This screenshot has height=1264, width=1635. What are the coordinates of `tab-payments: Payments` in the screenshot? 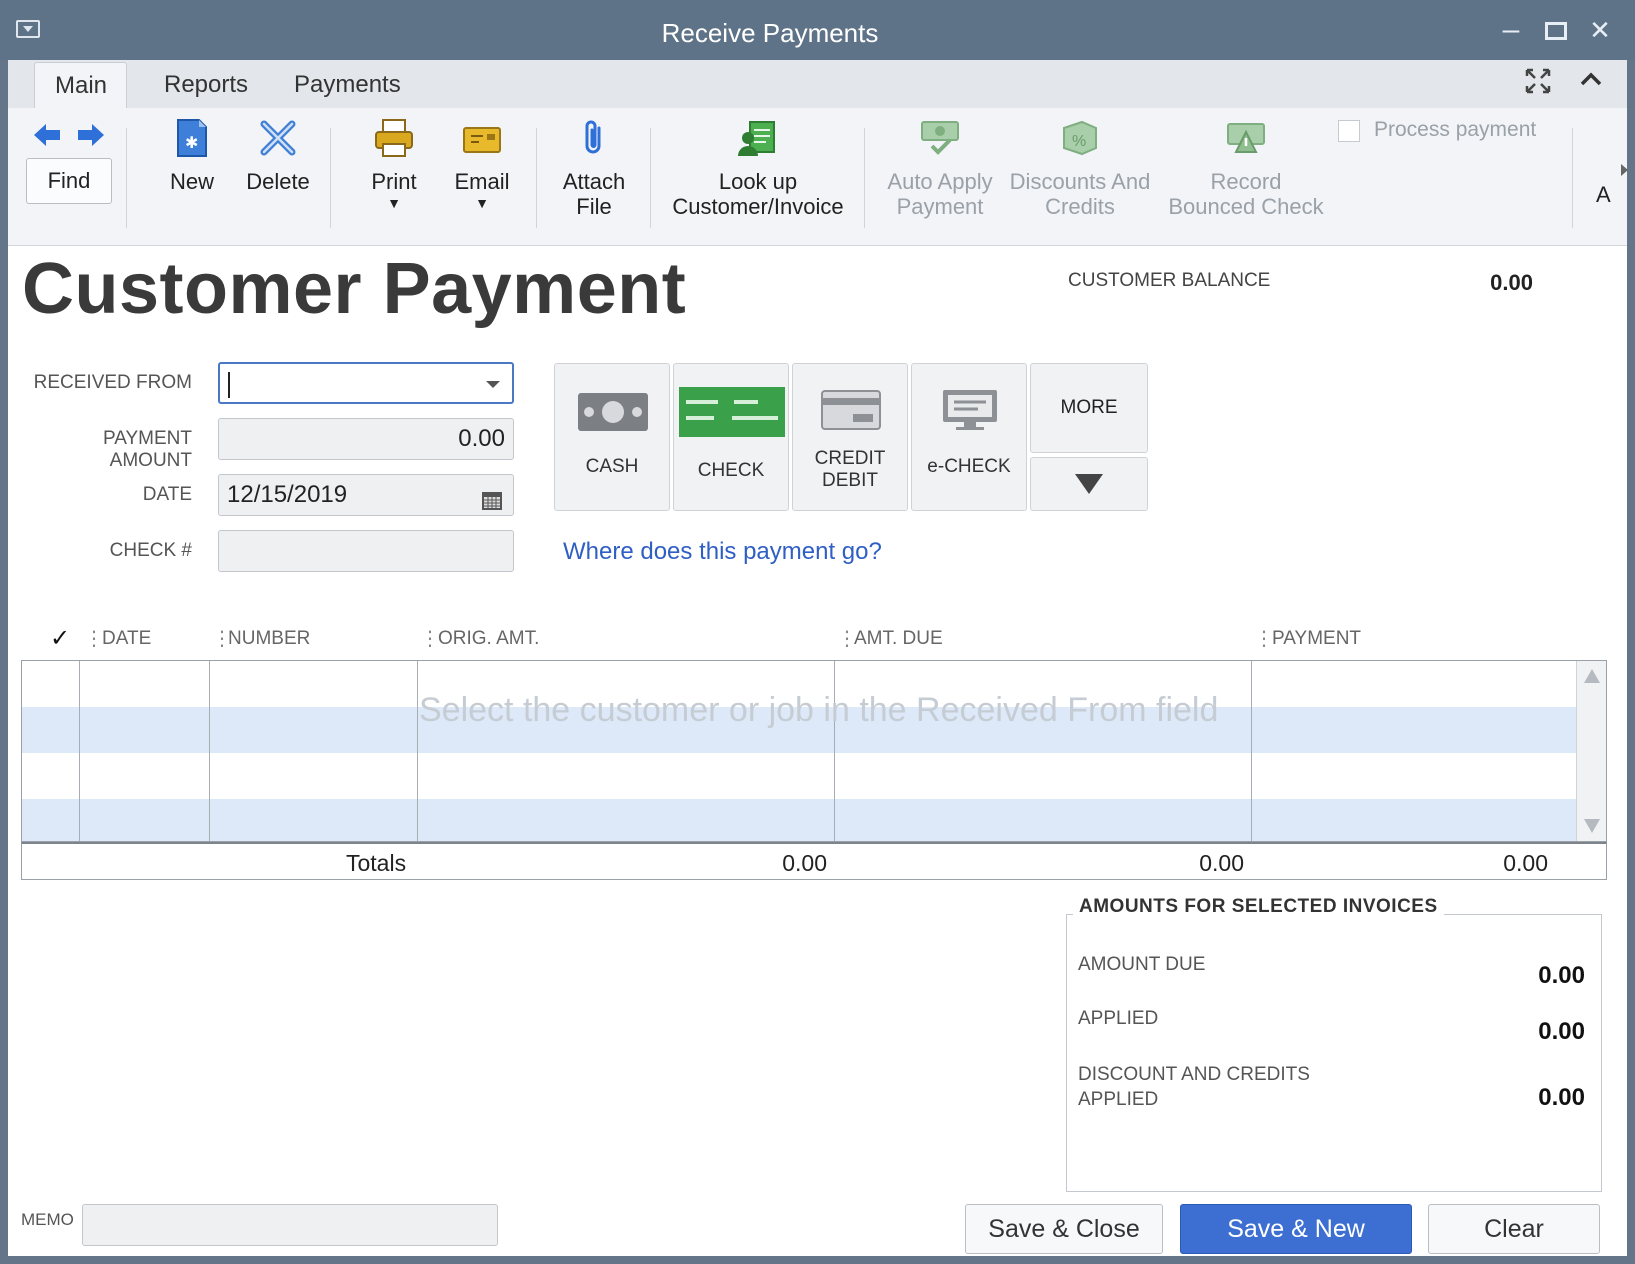 It's located at (347, 85).